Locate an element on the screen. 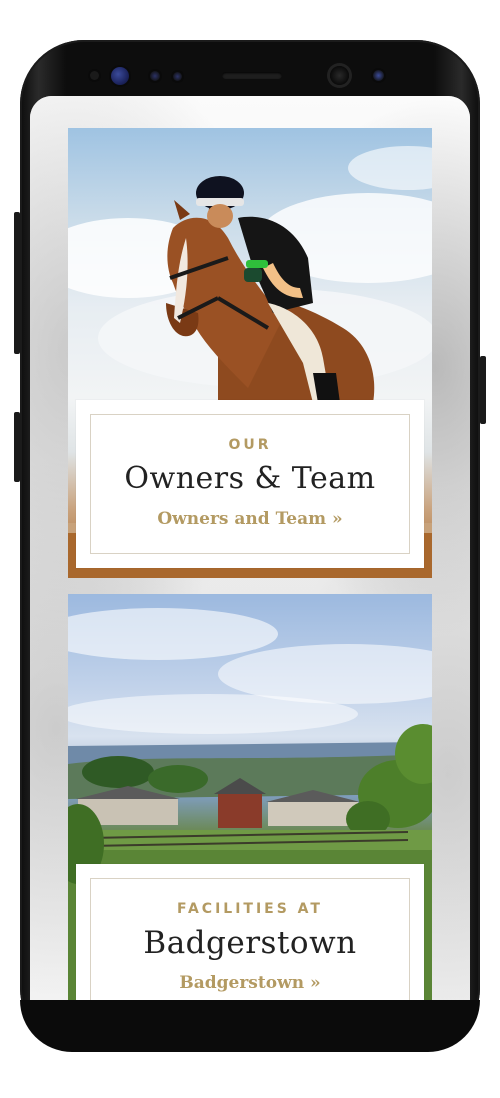  earpiece-speaker is located at coordinates (252, 75).